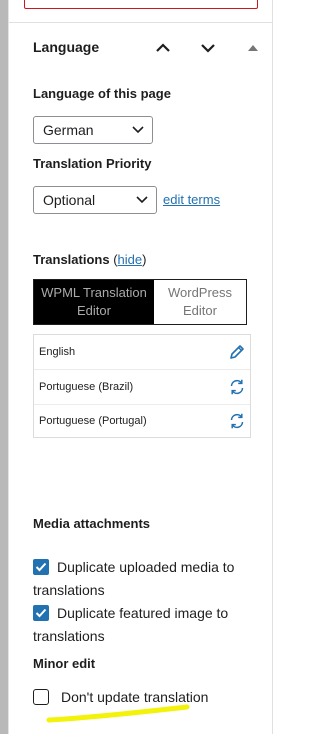 Image resolution: width=320 pixels, height=734 pixels. Describe the element at coordinates (191, 199) in the screenshot. I see `edit-terms-link: edit terms` at that location.